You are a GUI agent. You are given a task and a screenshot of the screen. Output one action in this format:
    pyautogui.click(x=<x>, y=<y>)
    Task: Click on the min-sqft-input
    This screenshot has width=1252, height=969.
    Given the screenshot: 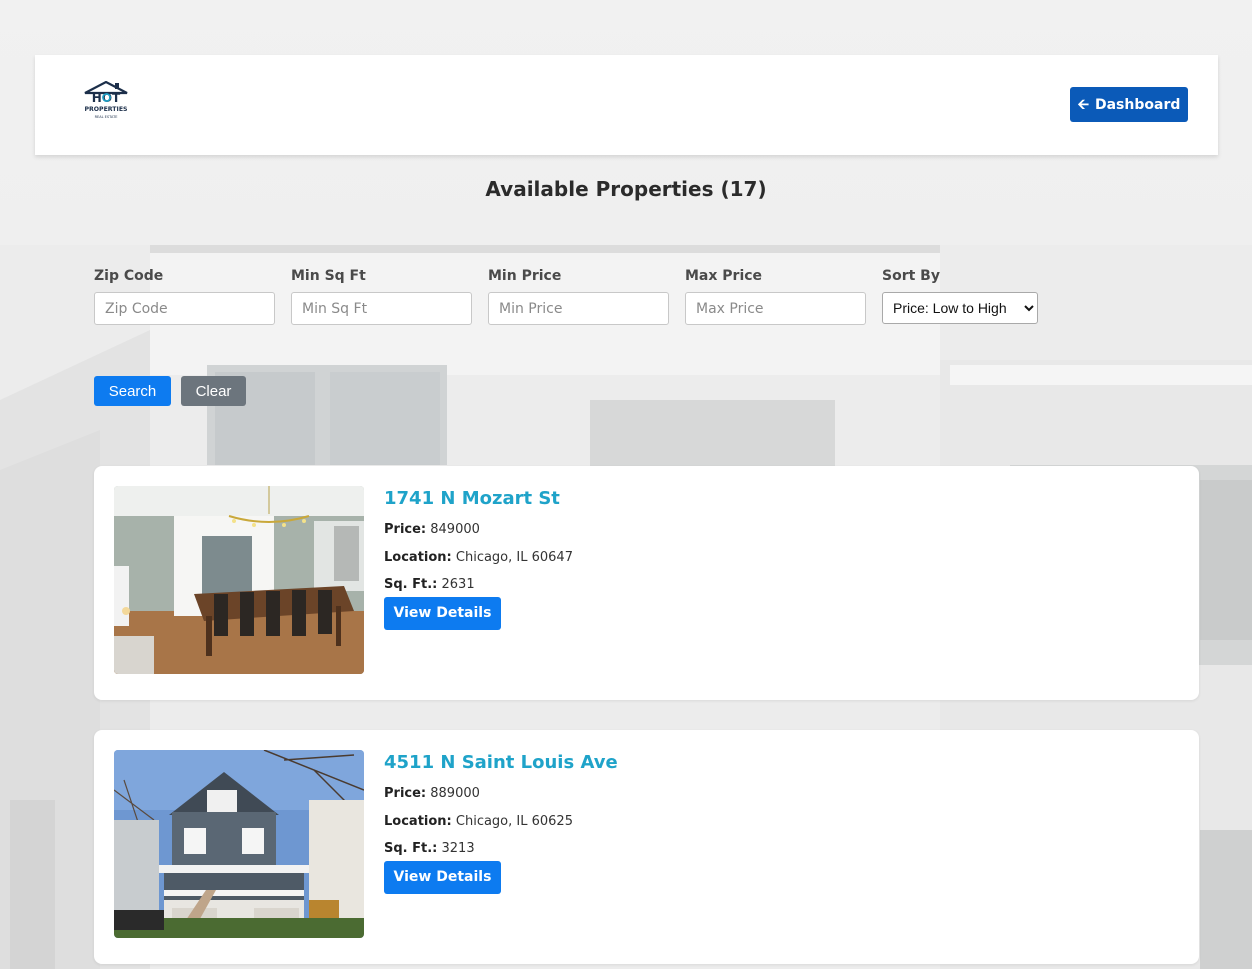 What is the action you would take?
    pyautogui.click(x=381, y=308)
    